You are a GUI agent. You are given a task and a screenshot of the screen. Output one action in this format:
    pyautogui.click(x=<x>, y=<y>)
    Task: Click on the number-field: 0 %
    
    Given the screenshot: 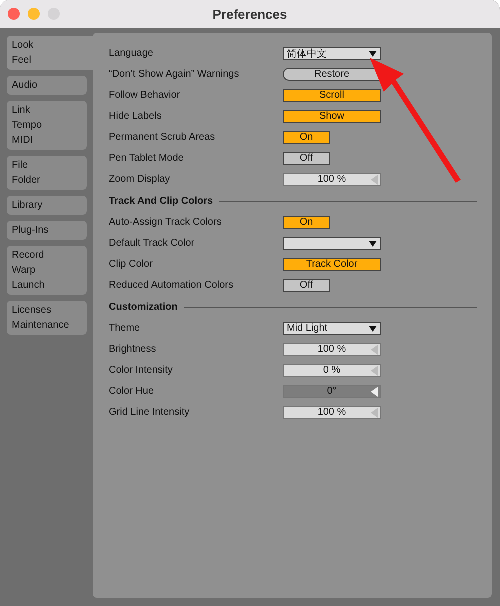 What is the action you would take?
    pyautogui.click(x=332, y=370)
    